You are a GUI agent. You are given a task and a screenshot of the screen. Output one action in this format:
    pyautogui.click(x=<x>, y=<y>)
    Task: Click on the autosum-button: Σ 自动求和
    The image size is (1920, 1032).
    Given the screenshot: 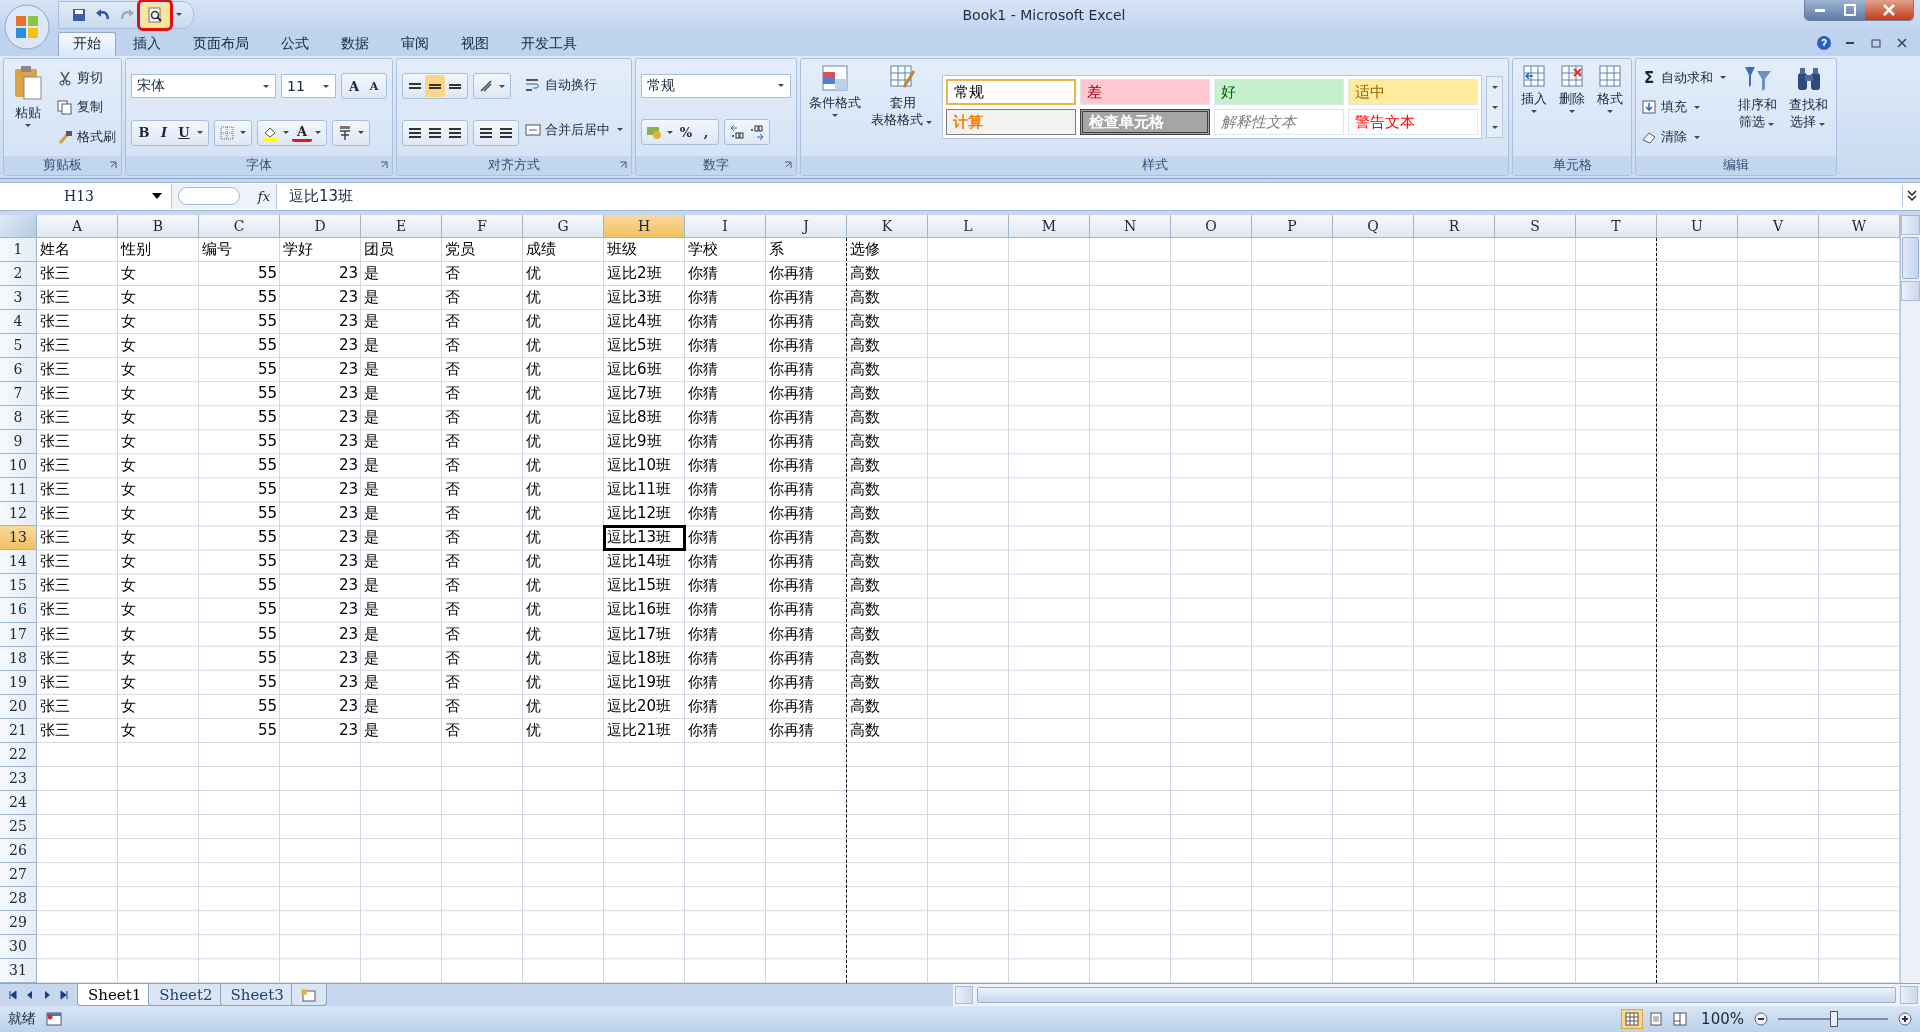 What is the action you would take?
    pyautogui.click(x=1685, y=77)
    